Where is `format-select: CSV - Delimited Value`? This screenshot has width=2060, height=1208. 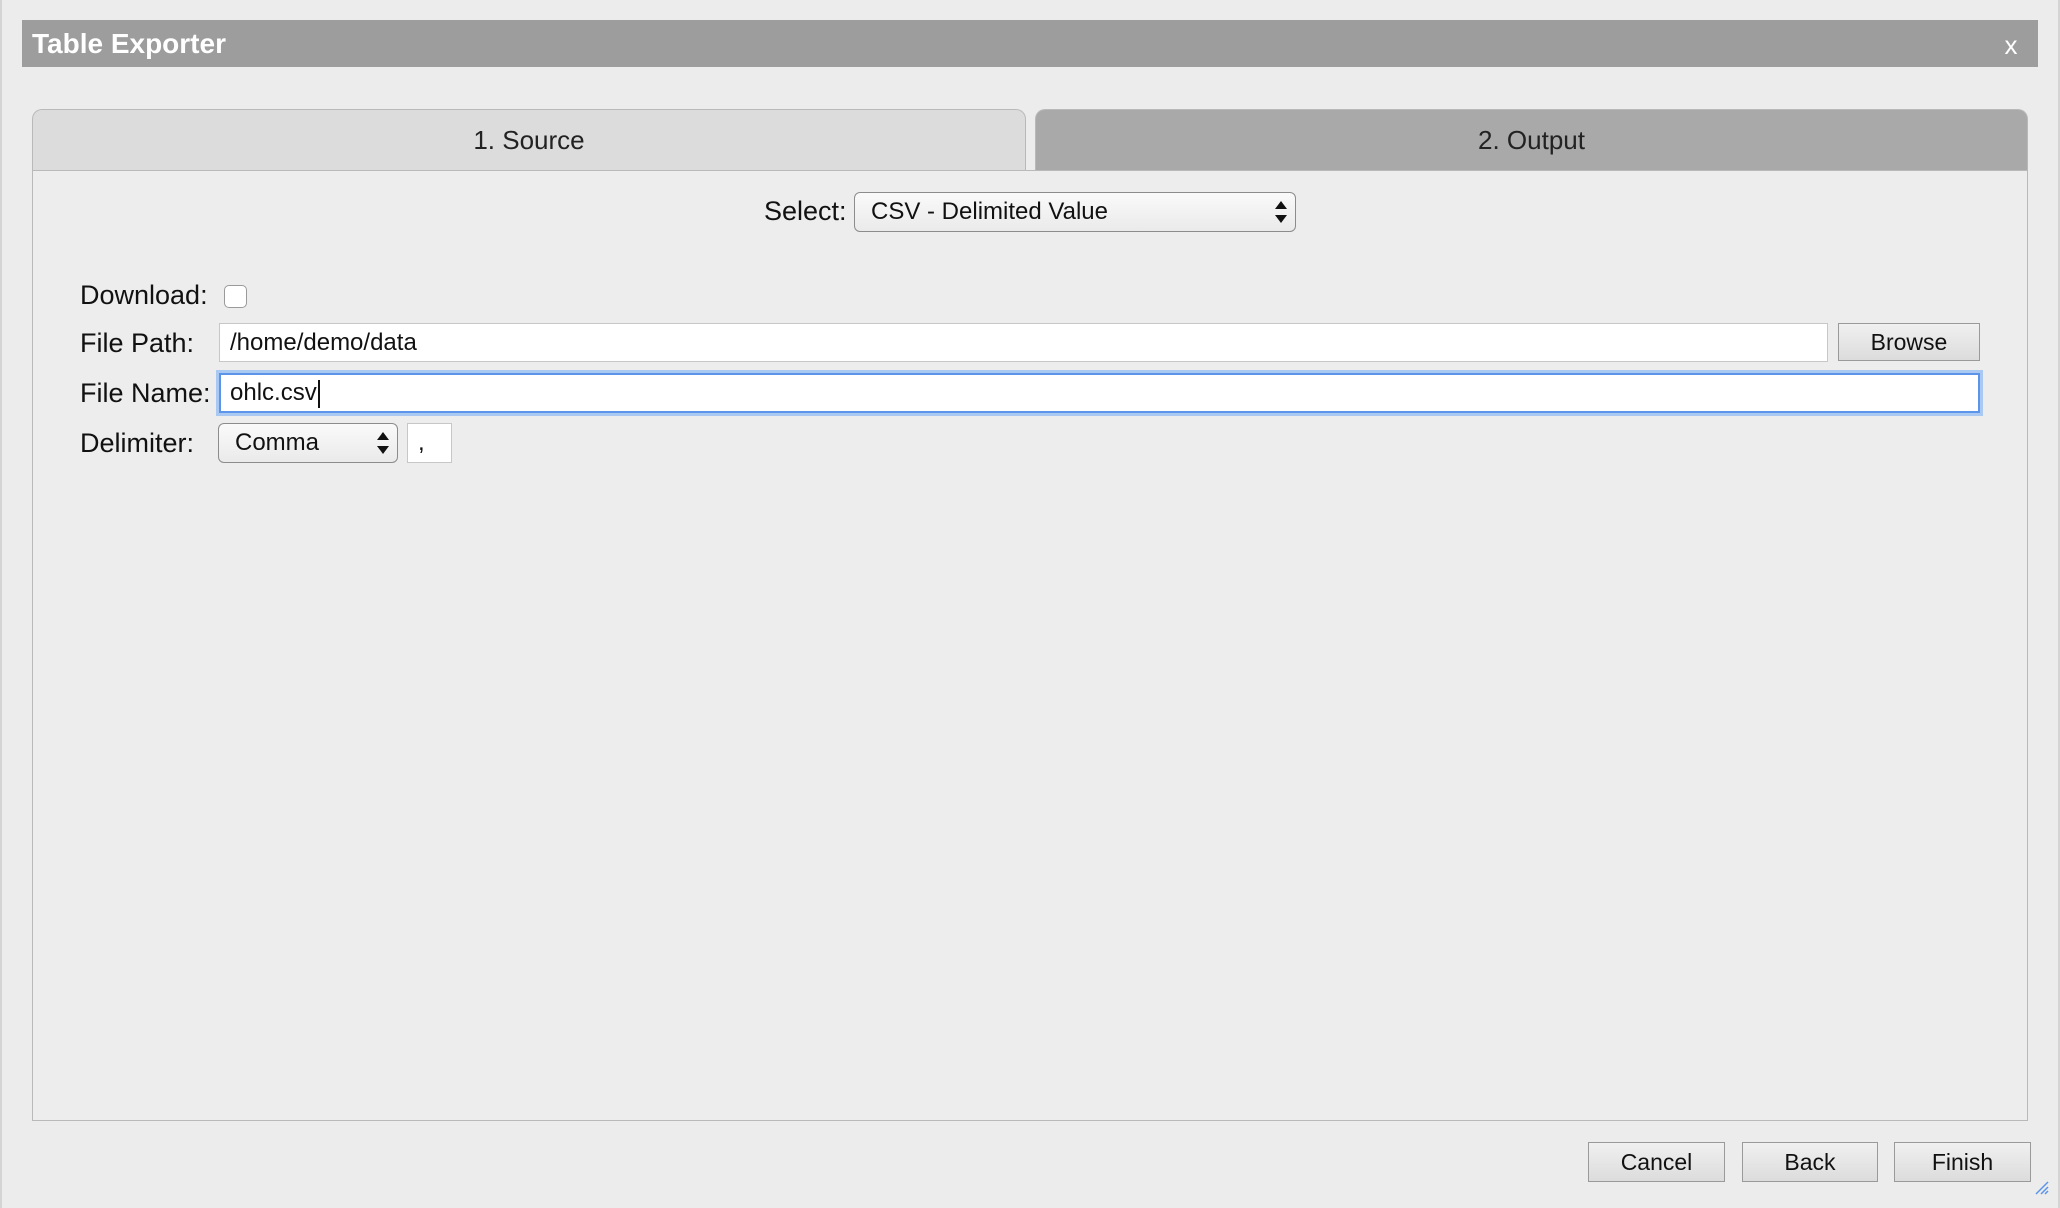
format-select: CSV - Delimited Value is located at coordinates (1075, 212).